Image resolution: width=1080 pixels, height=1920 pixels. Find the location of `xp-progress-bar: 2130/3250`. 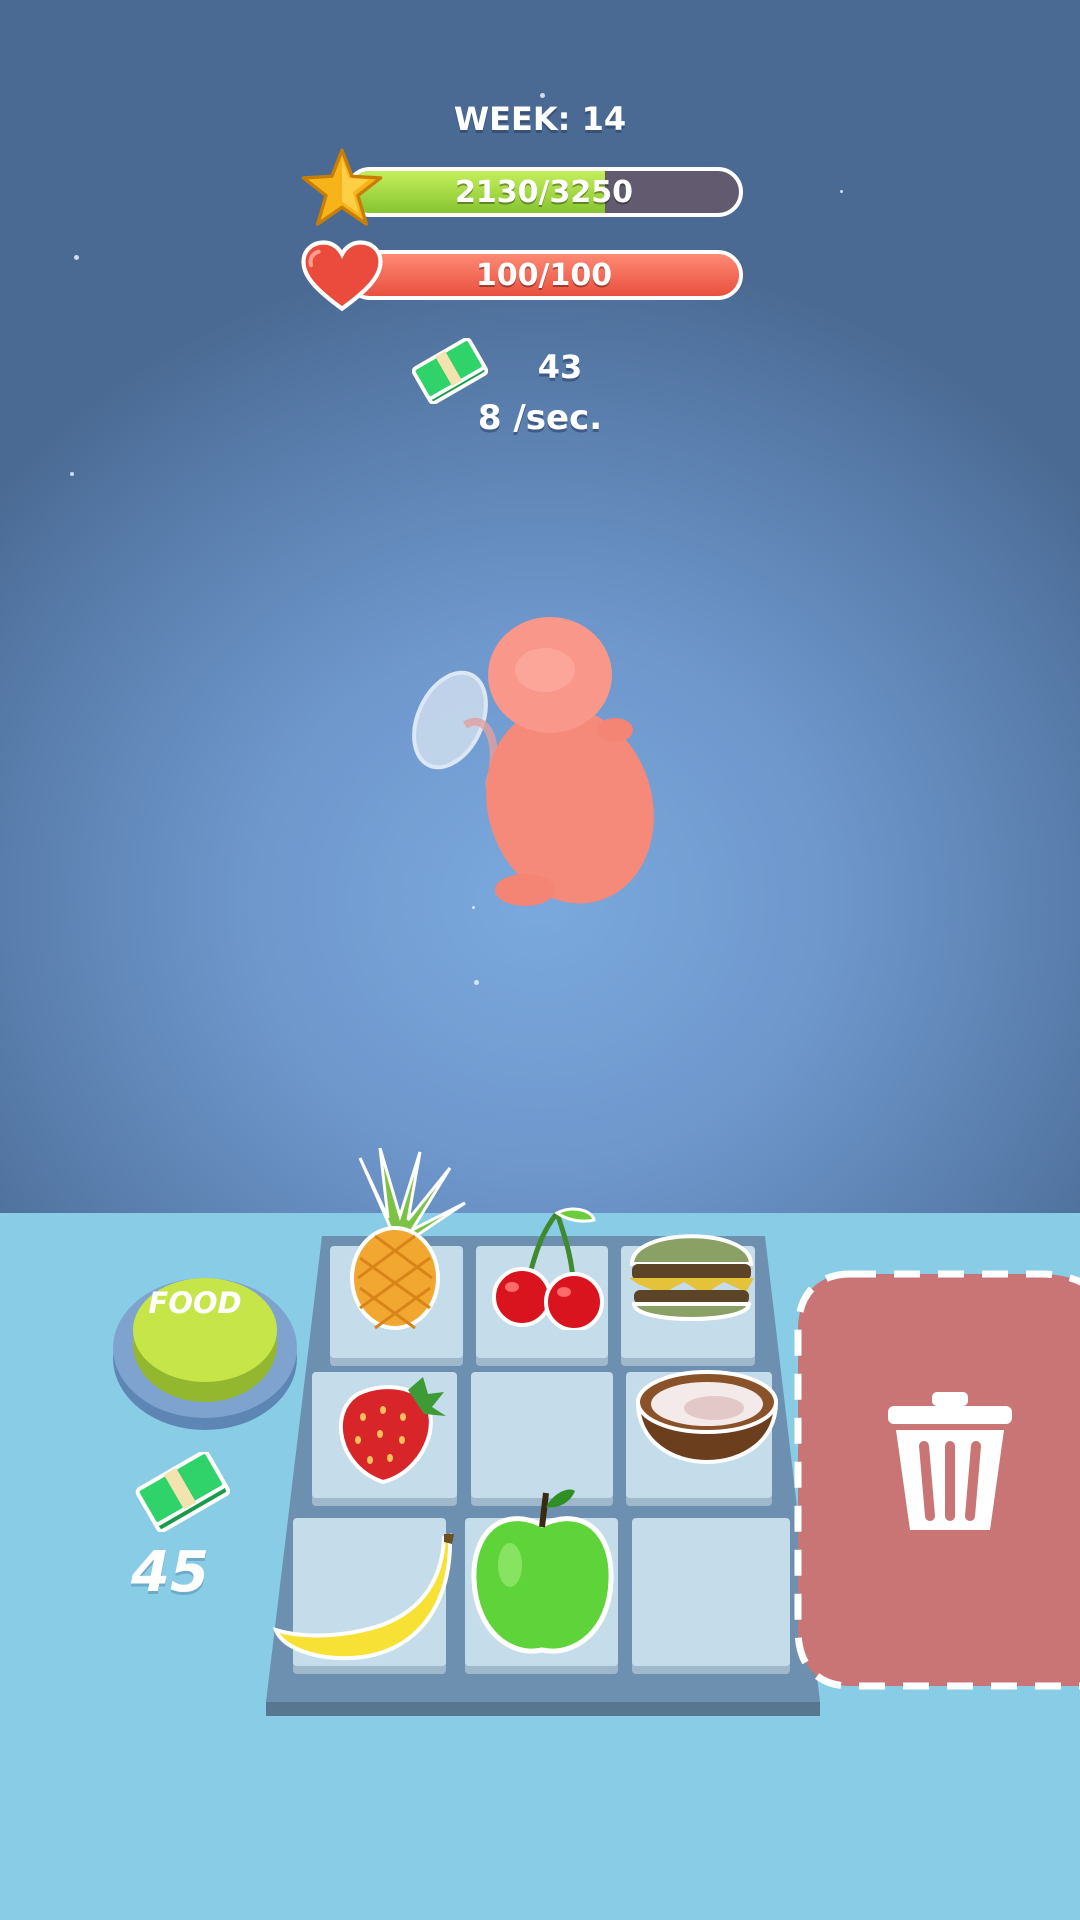

xp-progress-bar: 2130/3250 is located at coordinates (544, 192).